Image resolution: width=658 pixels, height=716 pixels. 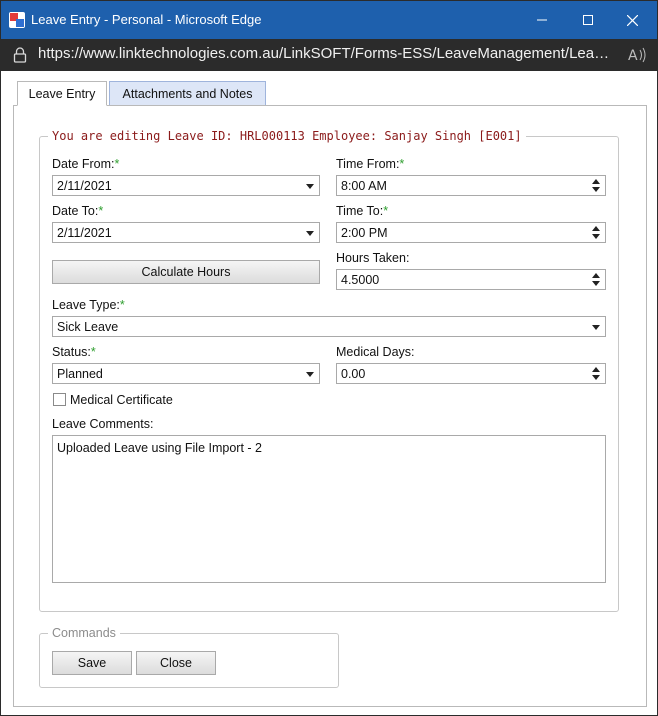 What do you see at coordinates (88, 305) in the screenshot?
I see `leave-type-label: Leave Type:*` at bounding box center [88, 305].